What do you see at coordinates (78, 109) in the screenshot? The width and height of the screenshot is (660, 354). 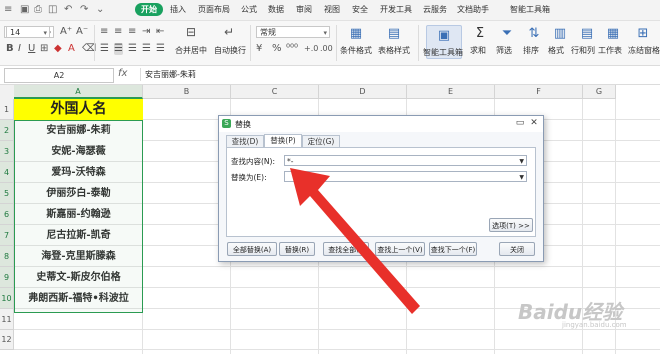 I see `header-cell: 外国人名` at bounding box center [78, 109].